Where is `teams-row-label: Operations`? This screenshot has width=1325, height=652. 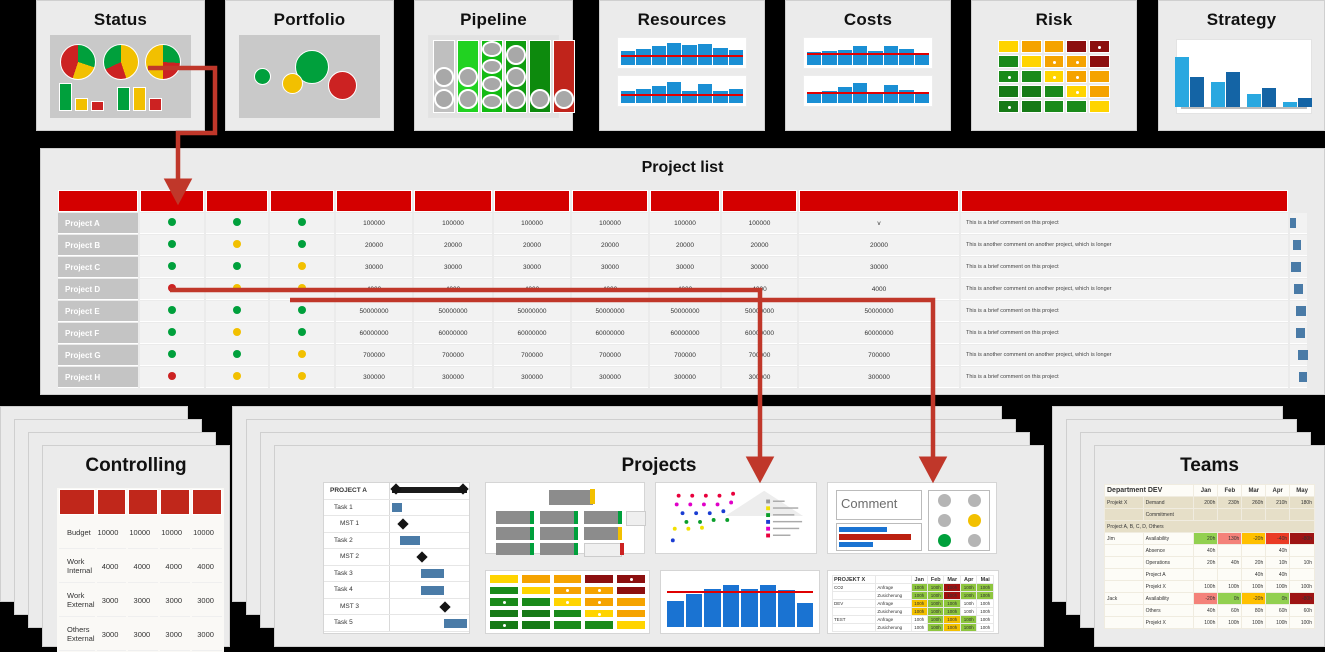 teams-row-label: Operations is located at coordinates (1168, 562).